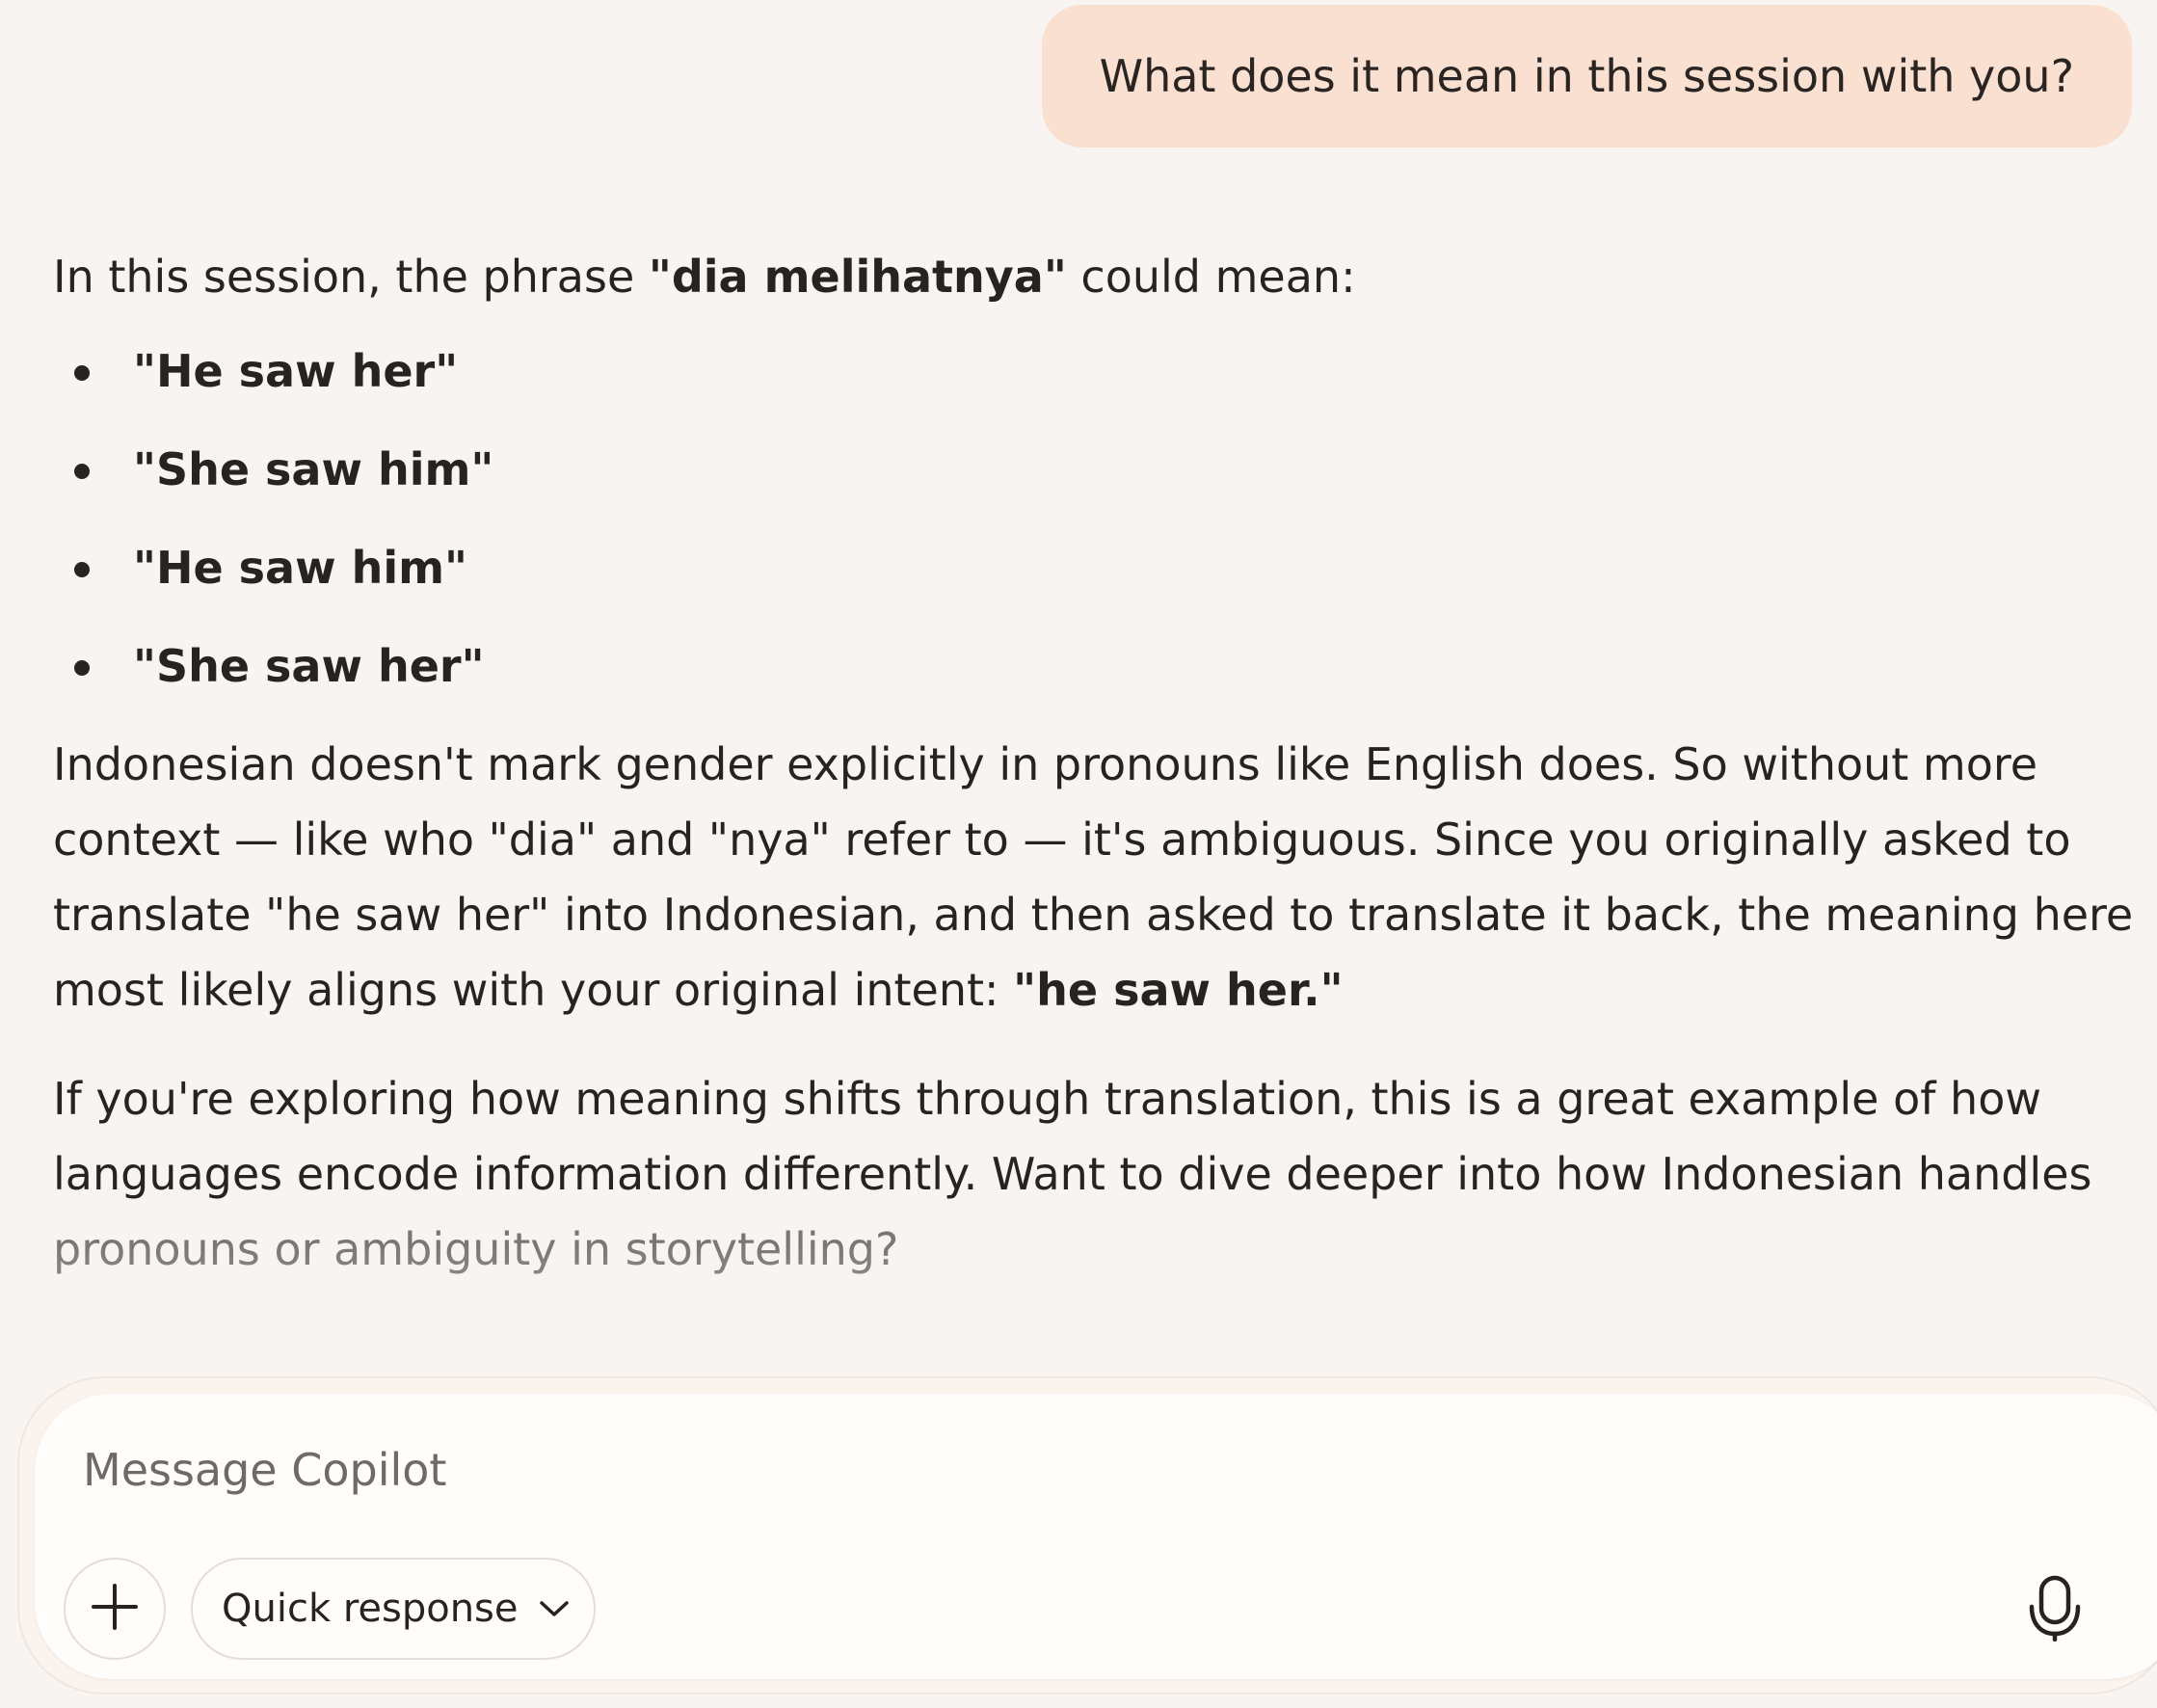  Describe the element at coordinates (351, 277) in the screenshot. I see `intro-text-before: In this session, the phrase` at that location.